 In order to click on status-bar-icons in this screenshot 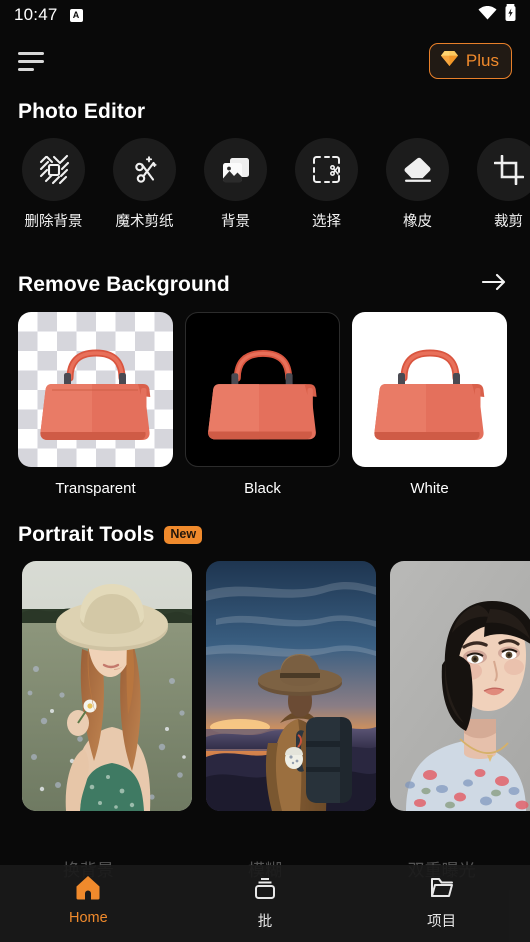, I will do `click(497, 15)`.